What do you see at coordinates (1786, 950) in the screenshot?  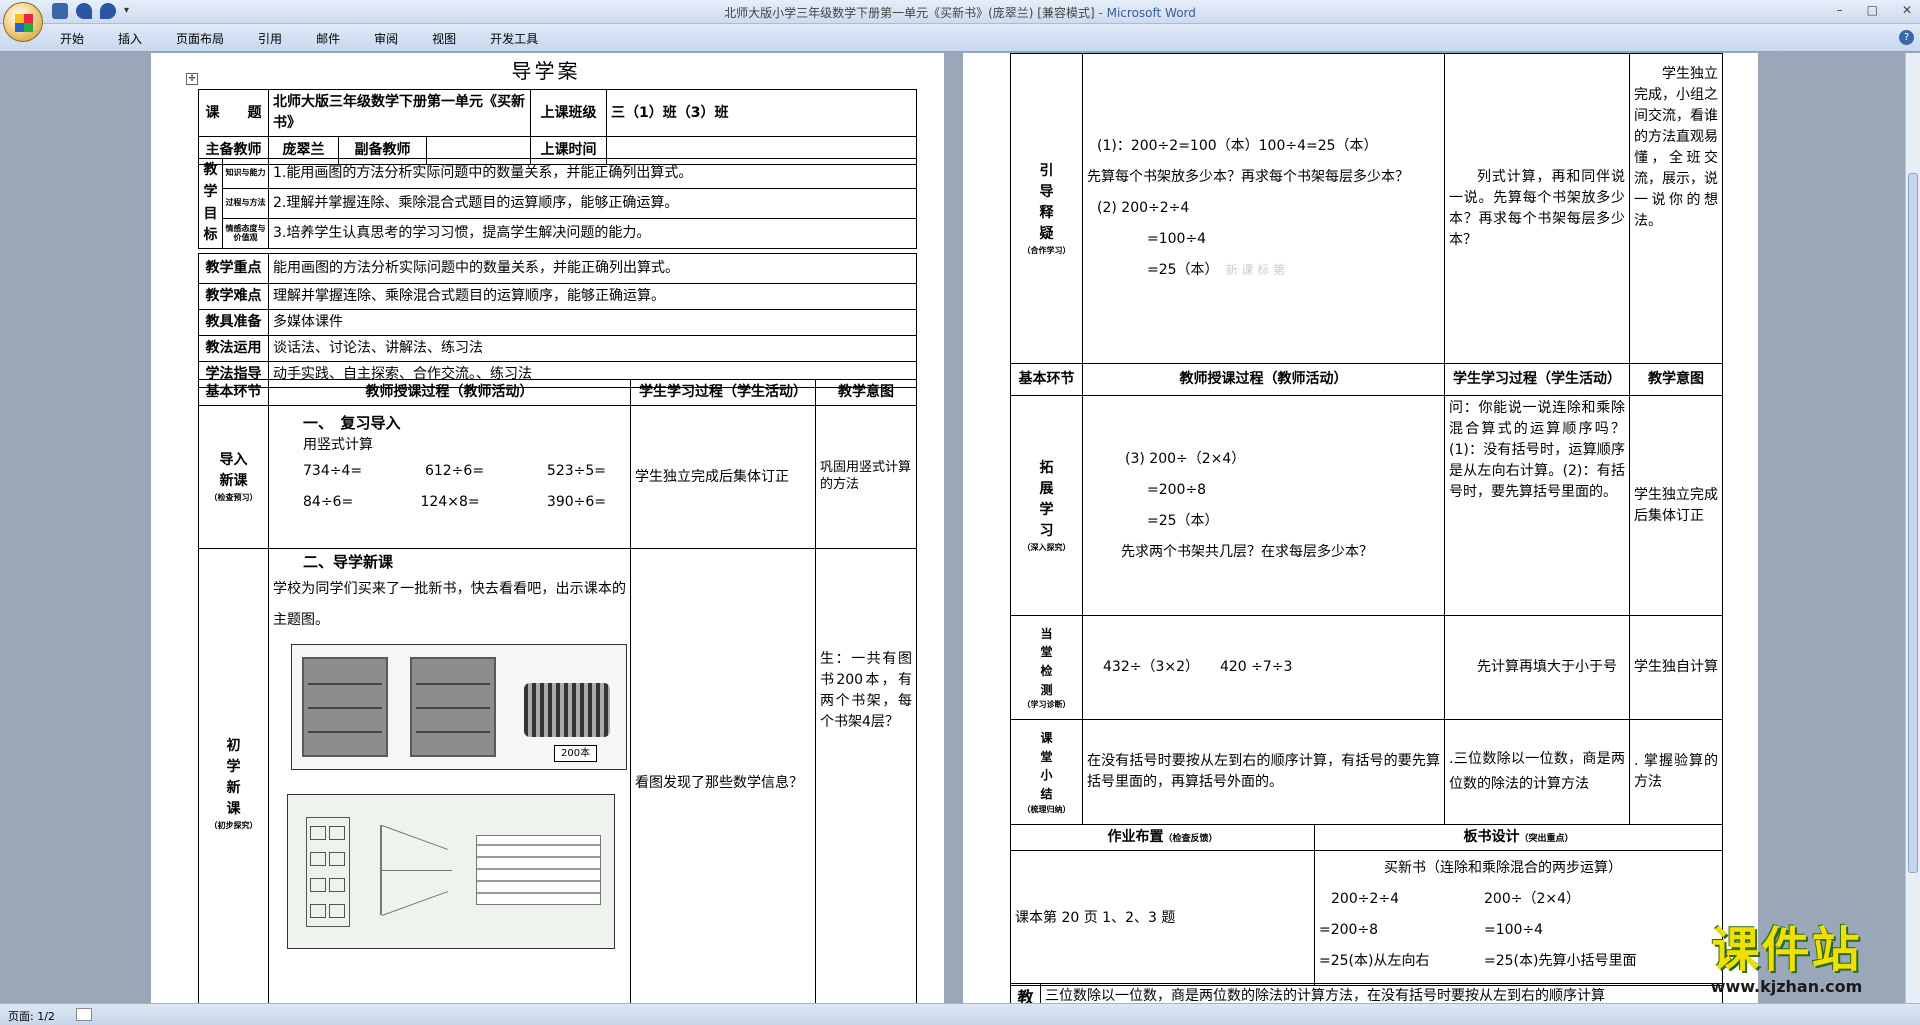 I see `logo-text: 课件站` at bounding box center [1786, 950].